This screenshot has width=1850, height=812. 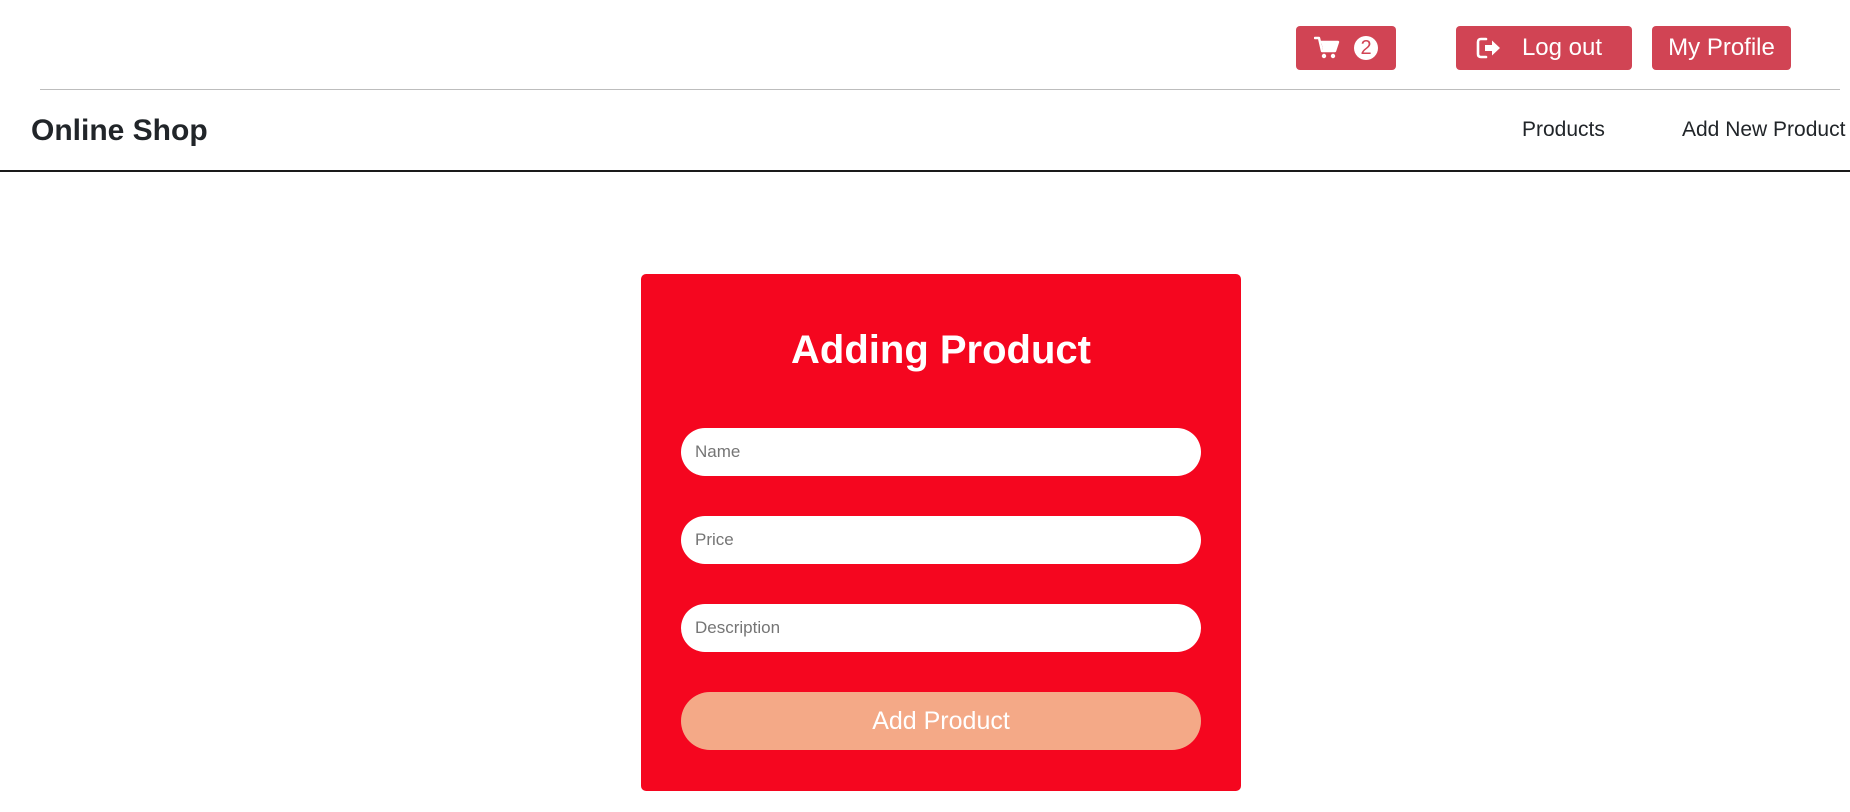 I want to click on product-price-input, so click(x=941, y=540).